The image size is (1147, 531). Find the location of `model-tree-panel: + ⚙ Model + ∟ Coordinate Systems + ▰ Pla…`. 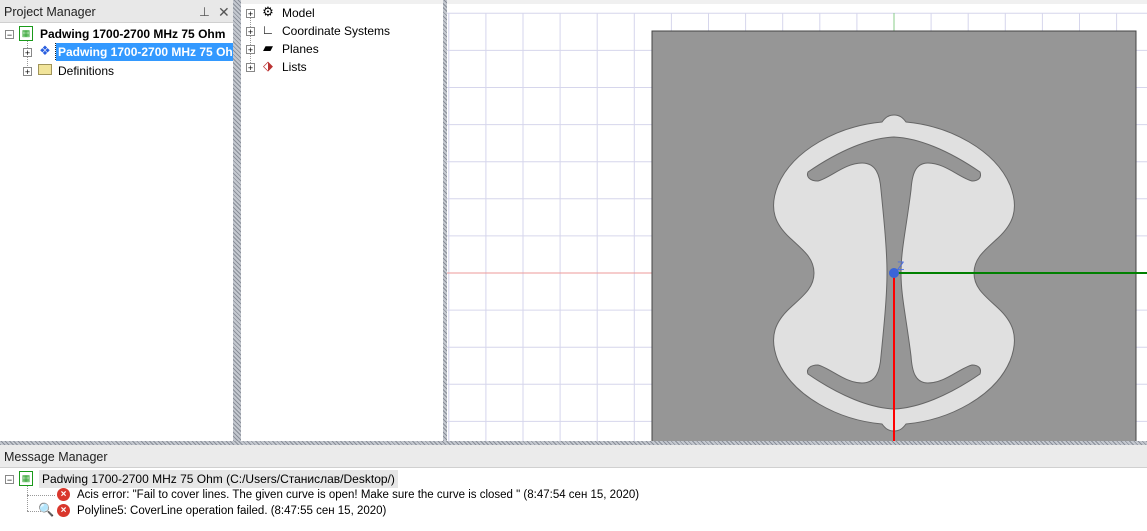

model-tree-panel: + ⚙ Model + ∟ Coordinate Systems + ▰ Pla… is located at coordinates (342, 222).